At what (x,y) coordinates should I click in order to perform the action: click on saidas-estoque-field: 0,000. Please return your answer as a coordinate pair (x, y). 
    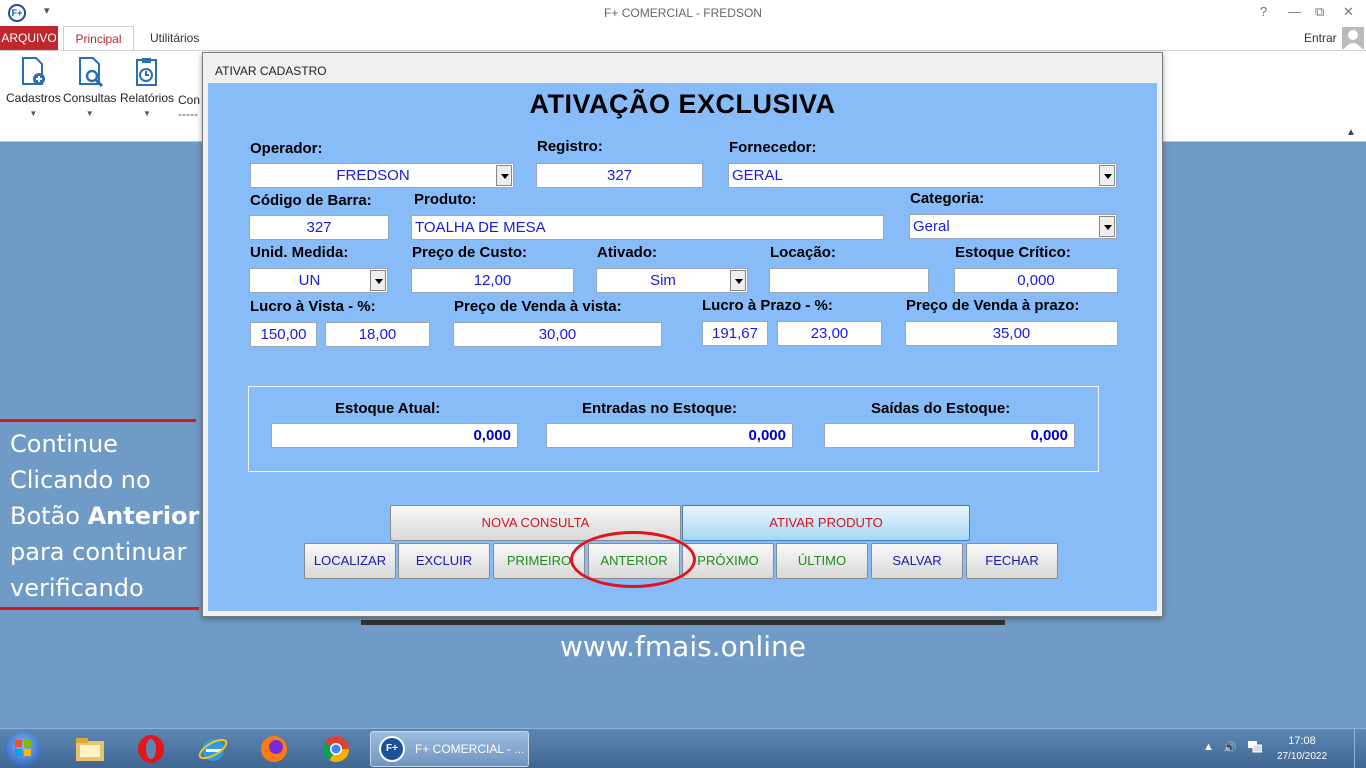
    Looking at the image, I should click on (949, 435).